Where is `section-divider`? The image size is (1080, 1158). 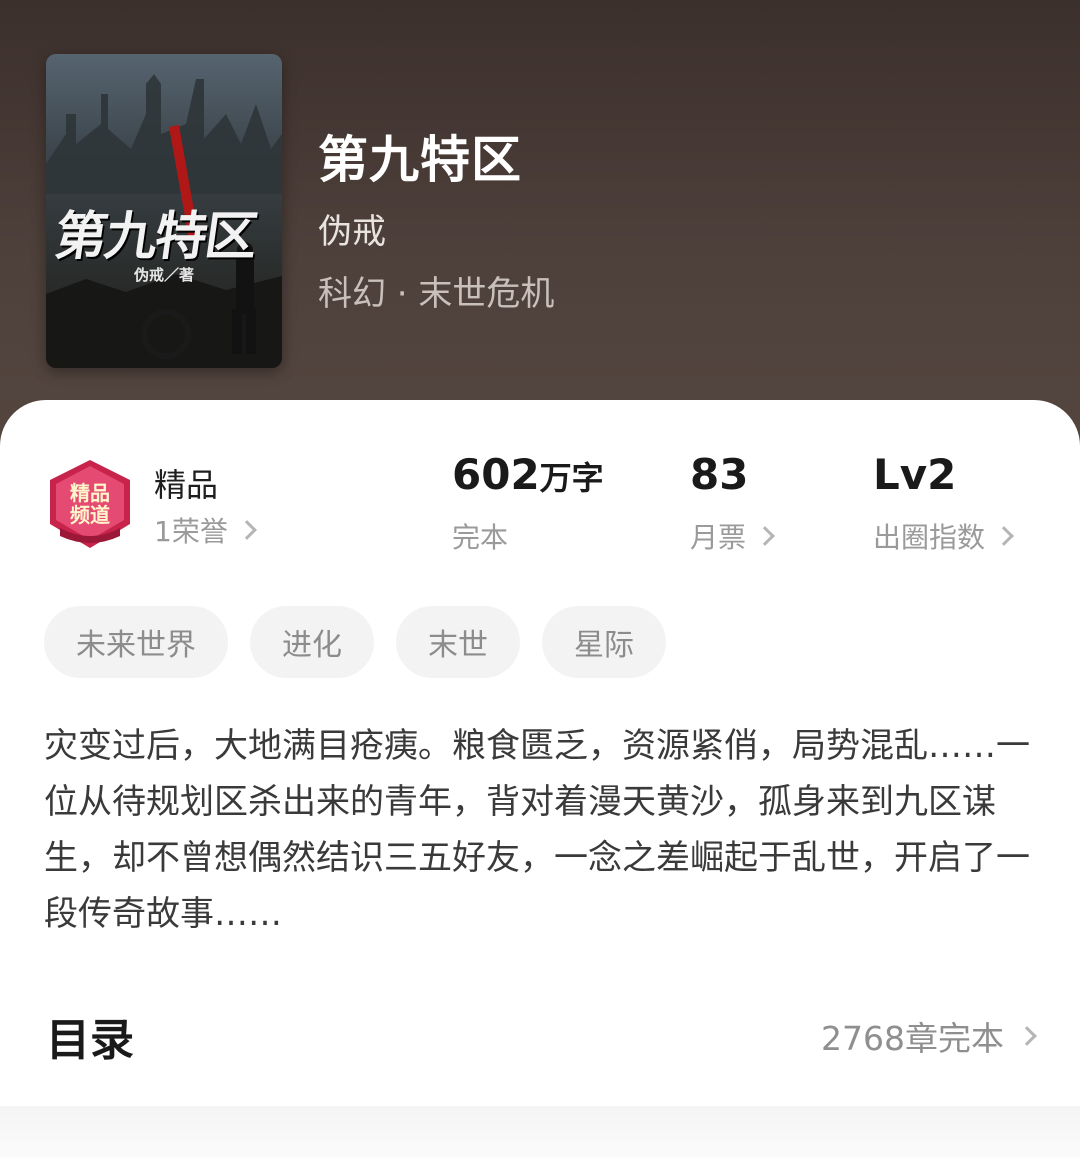 section-divider is located at coordinates (540, 1132).